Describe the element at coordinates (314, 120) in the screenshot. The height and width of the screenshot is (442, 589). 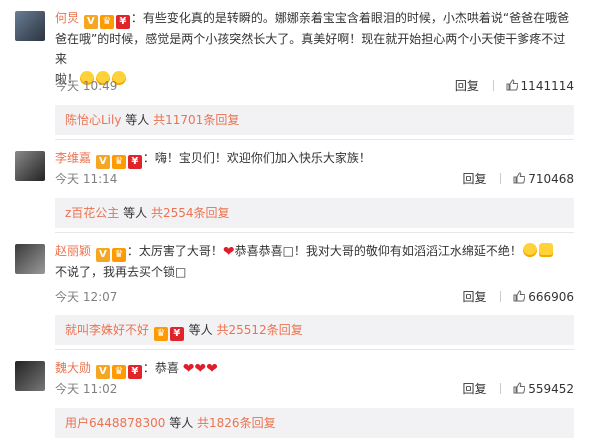
I see `sub-reply-bar: 陈怡心Lily 等人 共11701条回复` at that location.